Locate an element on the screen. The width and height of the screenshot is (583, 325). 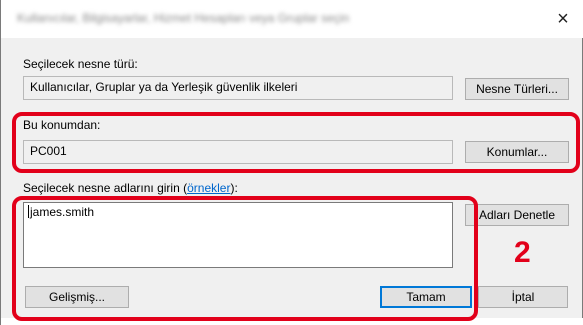
location-value: PC001 is located at coordinates (48, 151).